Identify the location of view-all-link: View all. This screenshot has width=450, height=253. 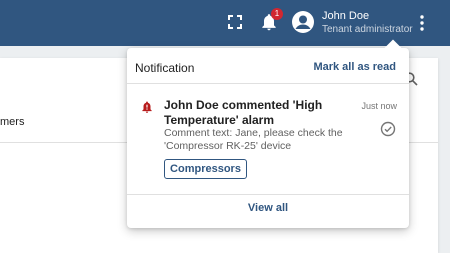
(268, 208).